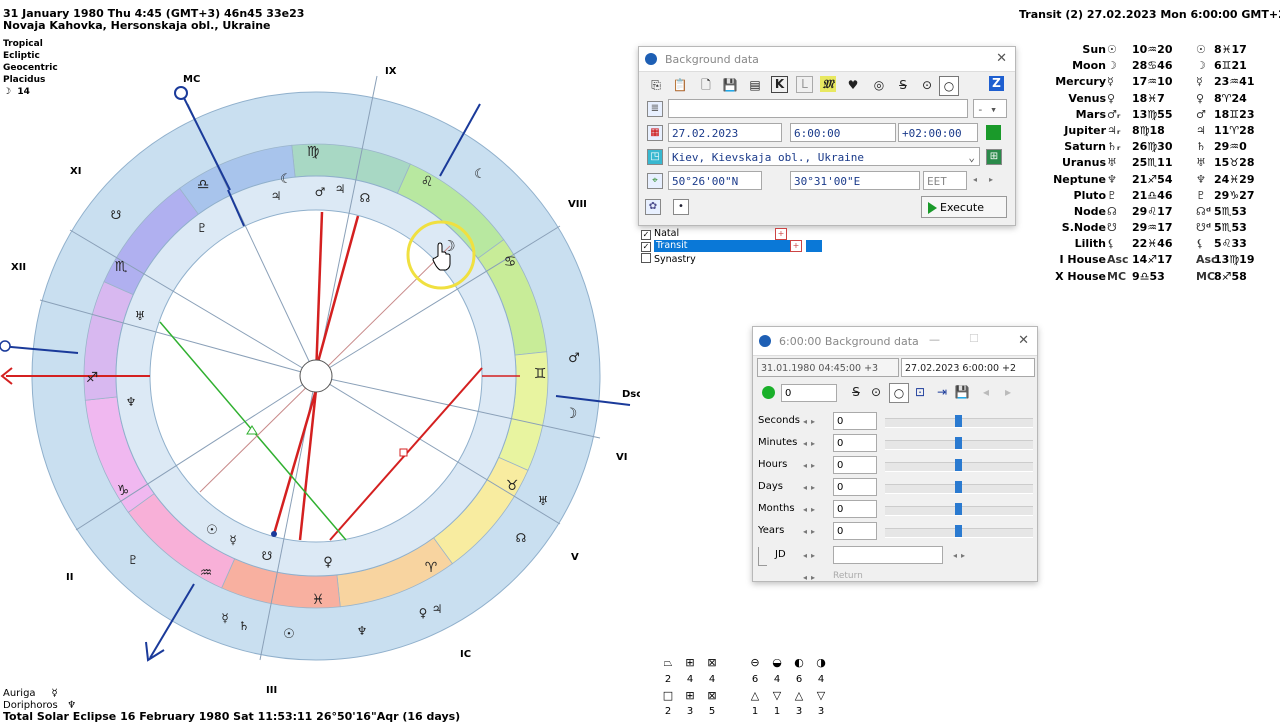 This screenshot has width=1280, height=723. What do you see at coordinates (762, 556) in the screenshot?
I see `jd-toggle` at bounding box center [762, 556].